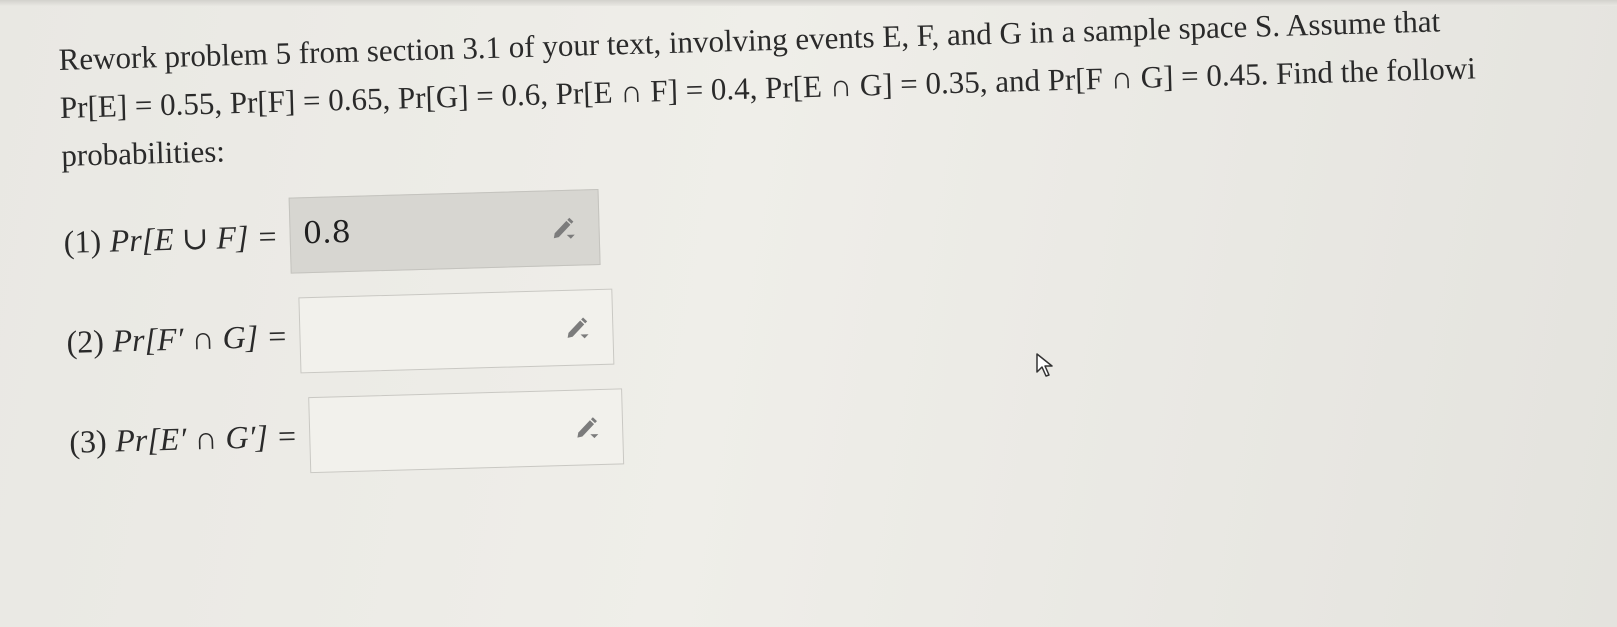 The image size is (1617, 627). I want to click on question-label: Pr[E ∪ F] =, so click(194, 238).